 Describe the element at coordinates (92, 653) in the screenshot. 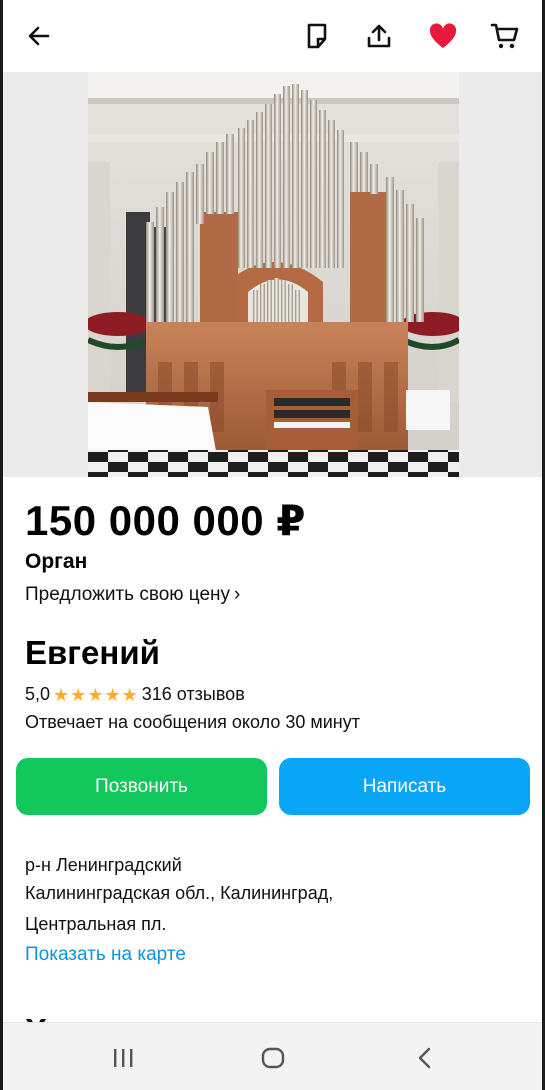

I see `seller-name: Евгений` at that location.